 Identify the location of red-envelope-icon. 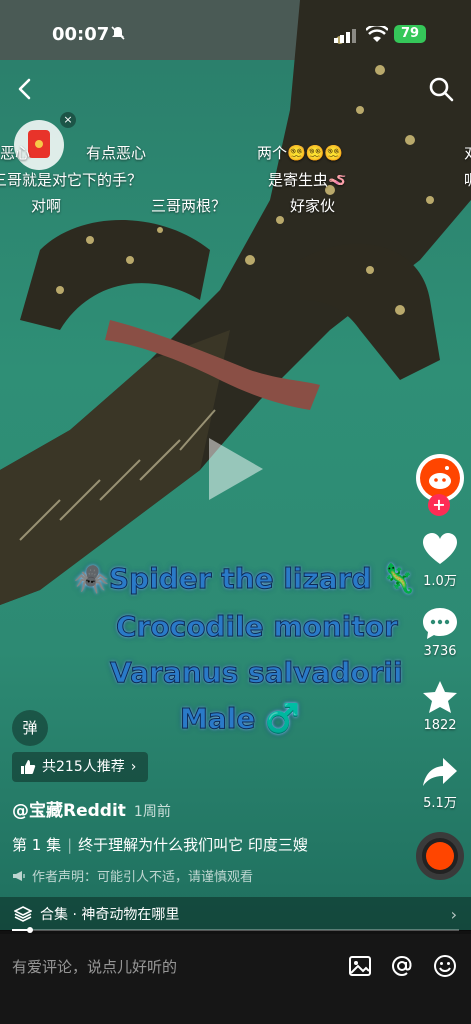
(39, 144).